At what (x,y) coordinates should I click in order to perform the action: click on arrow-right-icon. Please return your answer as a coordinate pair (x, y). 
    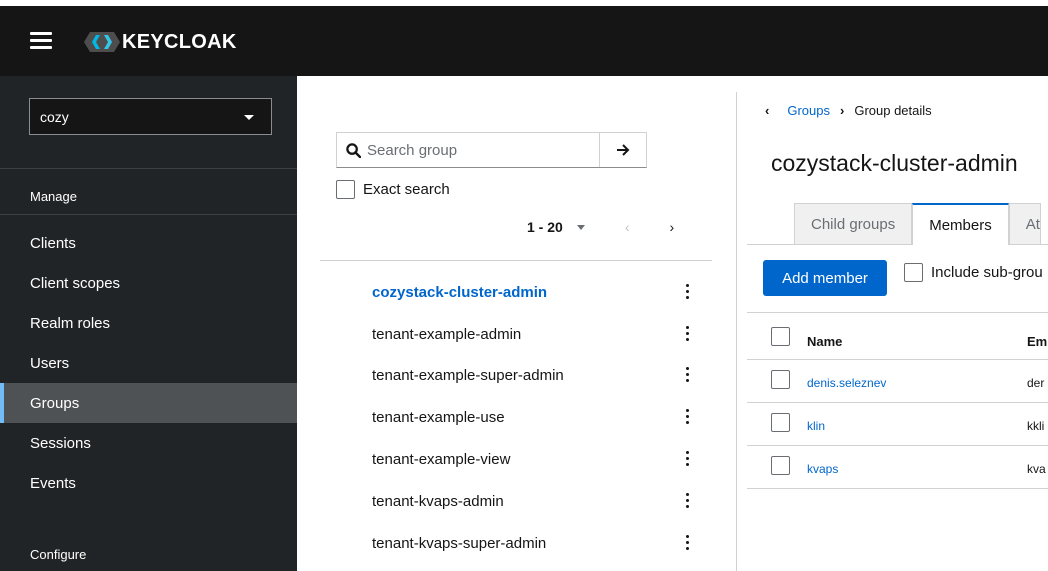
    Looking at the image, I should click on (623, 150).